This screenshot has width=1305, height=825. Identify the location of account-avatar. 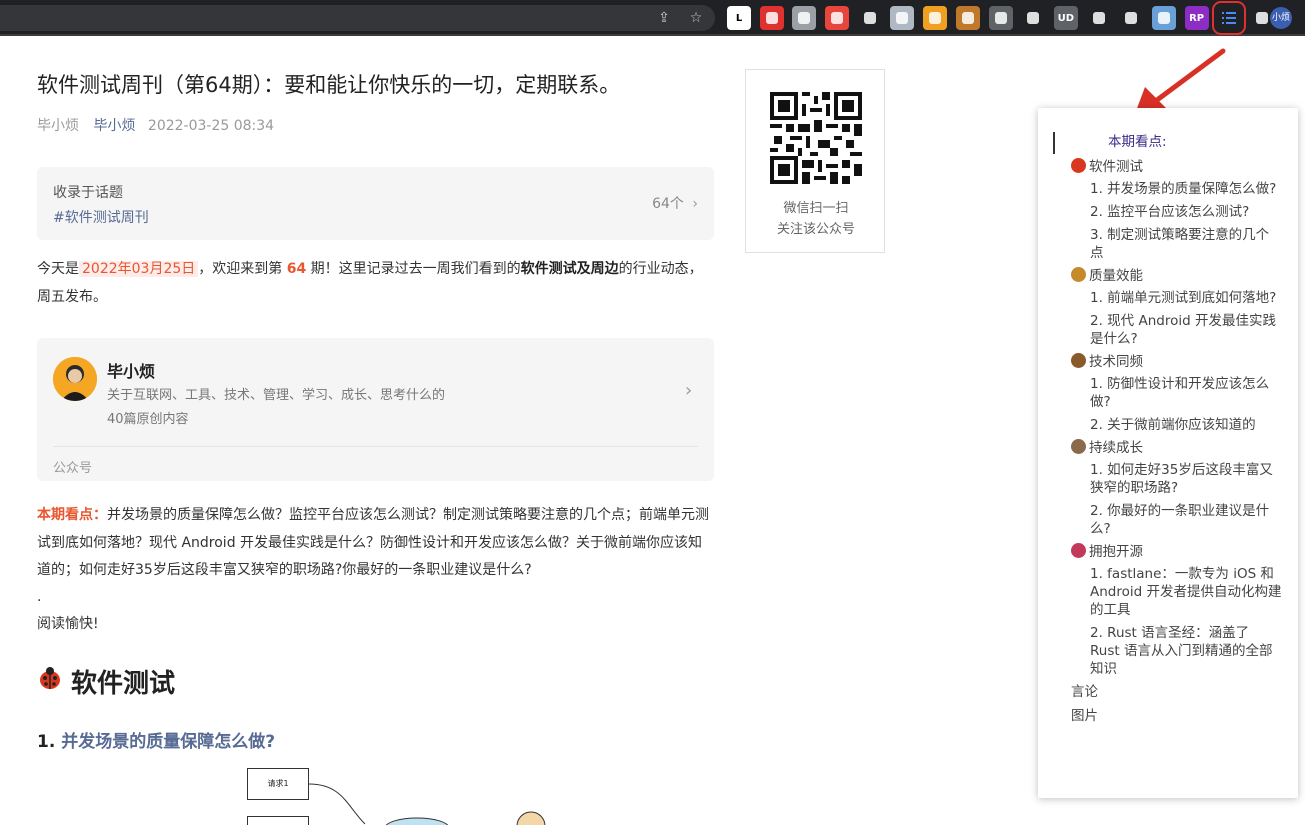
(75, 379).